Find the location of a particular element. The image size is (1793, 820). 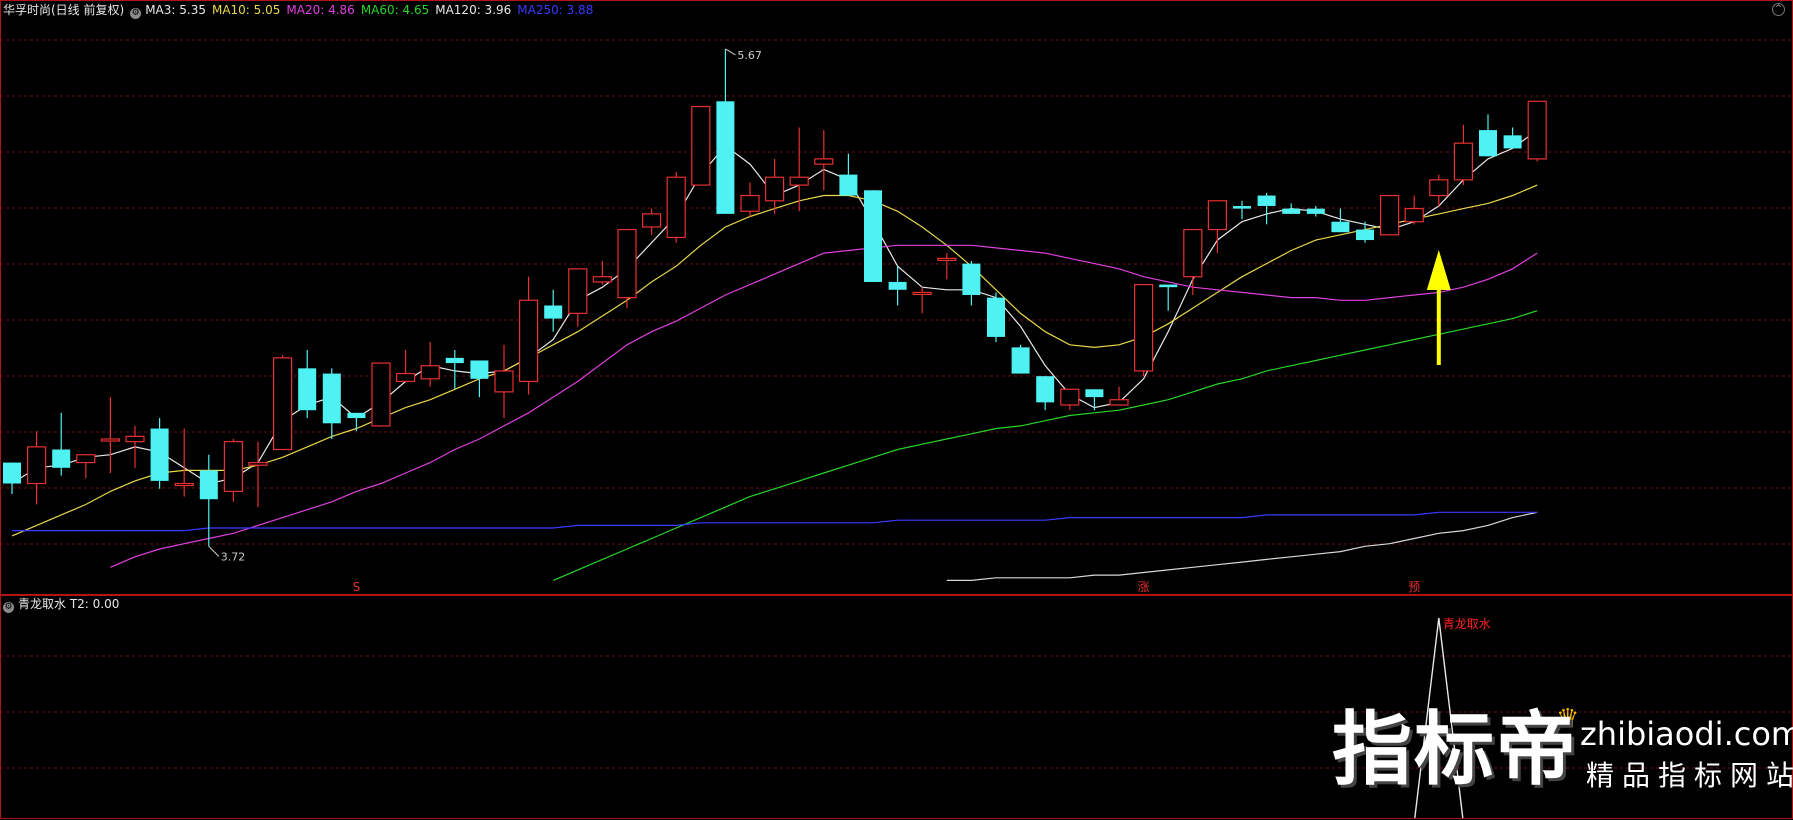

signal-marker: 预 is located at coordinates (1414, 587).